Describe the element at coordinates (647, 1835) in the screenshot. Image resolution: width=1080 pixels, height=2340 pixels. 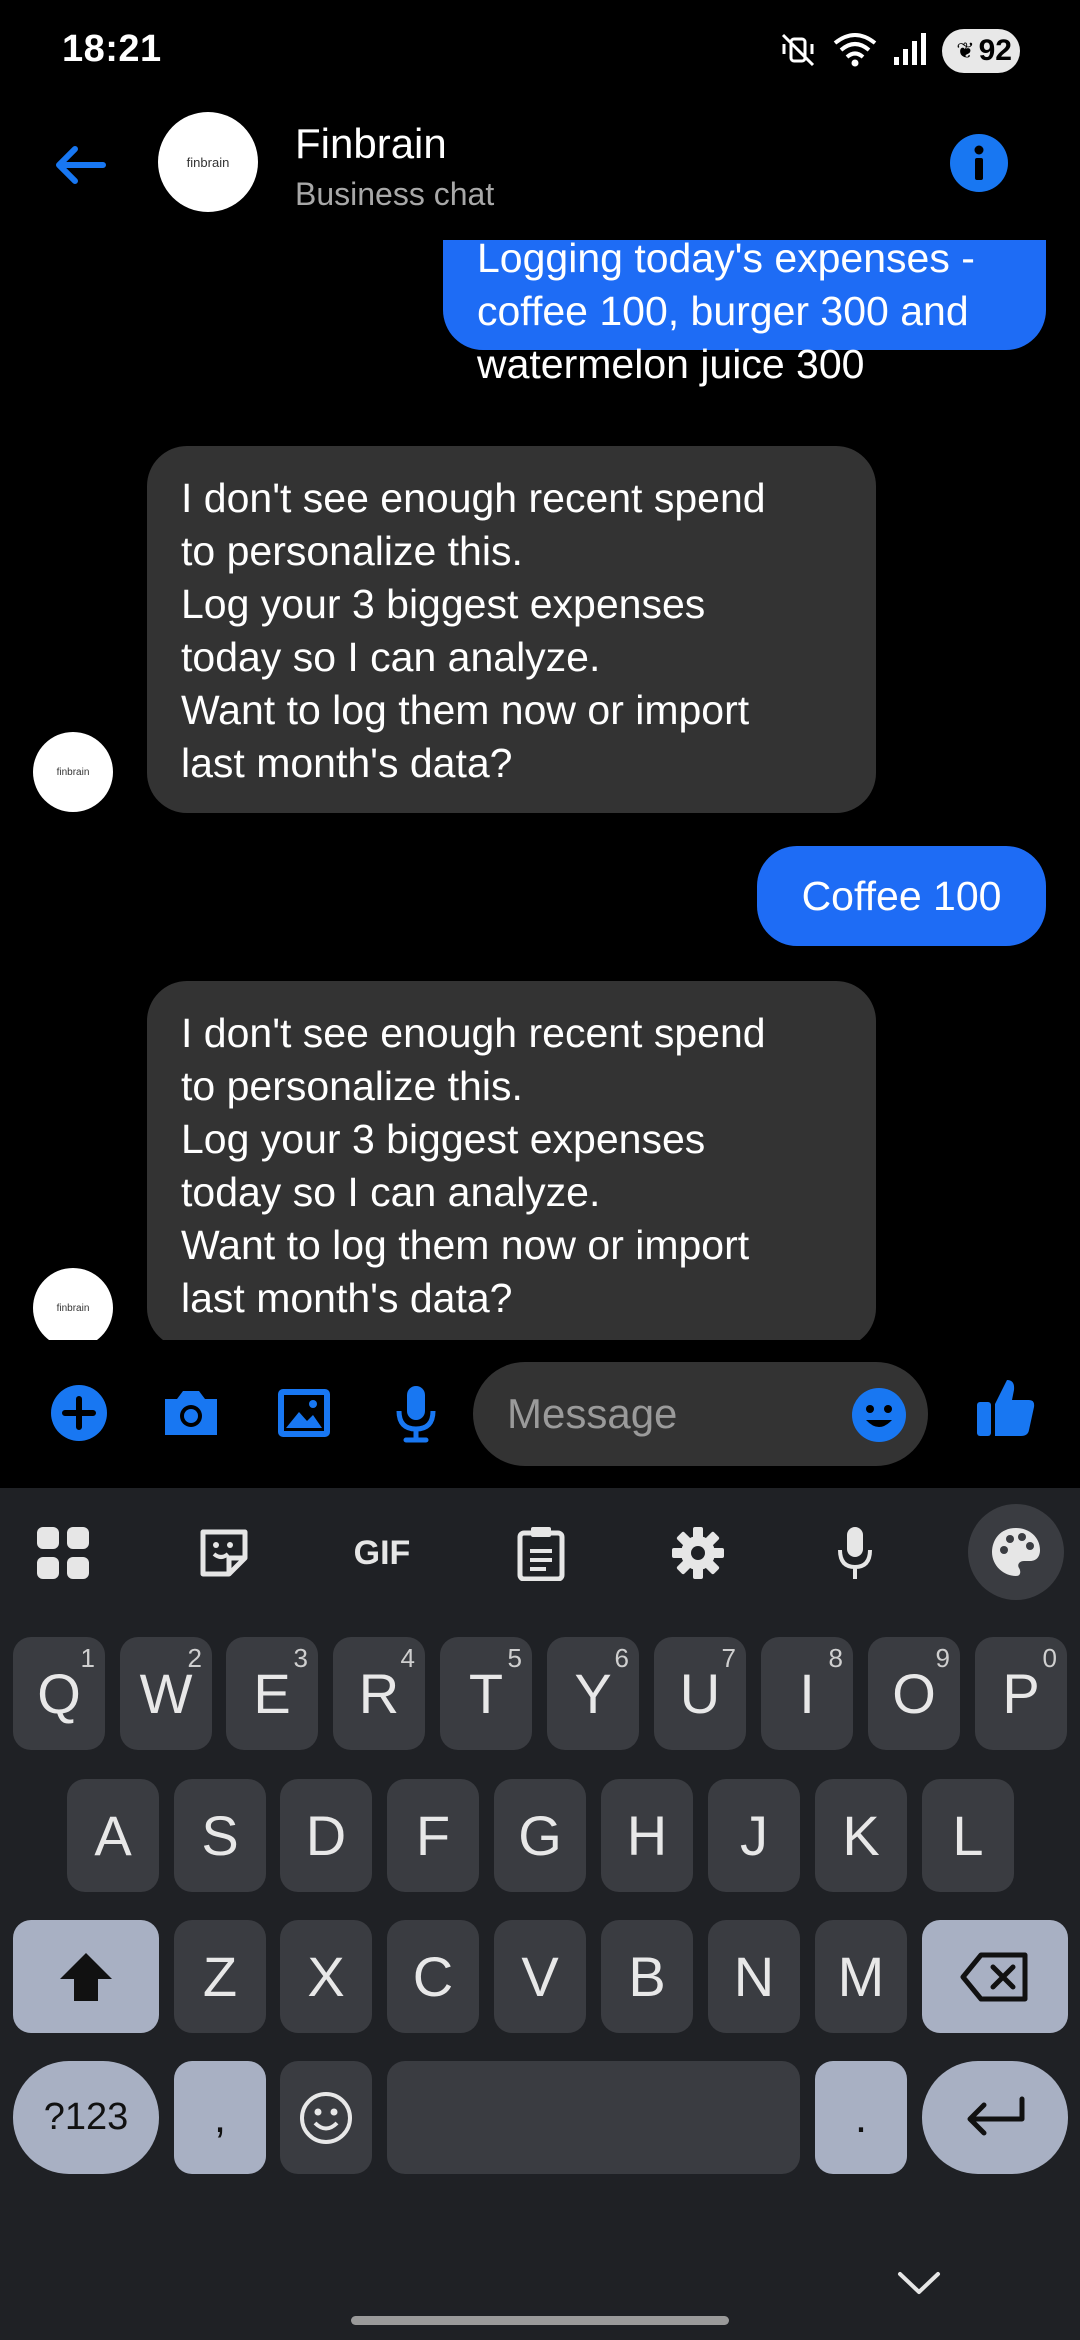
I see `key-h: H` at that location.